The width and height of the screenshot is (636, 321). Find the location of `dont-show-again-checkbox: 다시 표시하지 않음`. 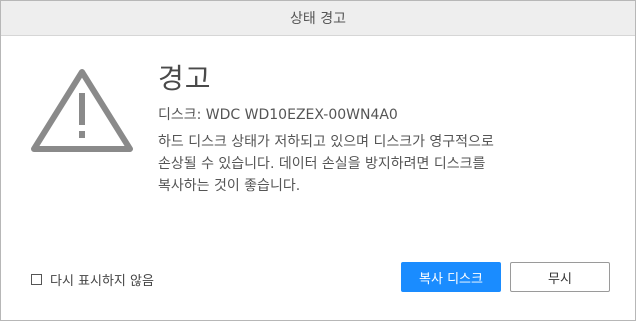

dont-show-again-checkbox: 다시 표시하지 않음 is located at coordinates (92, 279).